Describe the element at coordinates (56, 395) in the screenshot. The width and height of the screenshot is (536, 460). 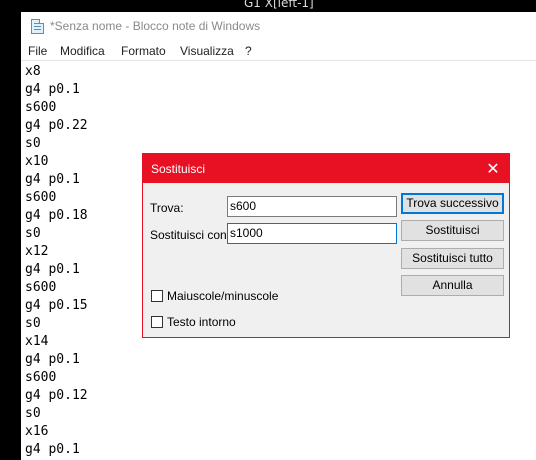
I see `editor-line: g4 p0.12` at that location.